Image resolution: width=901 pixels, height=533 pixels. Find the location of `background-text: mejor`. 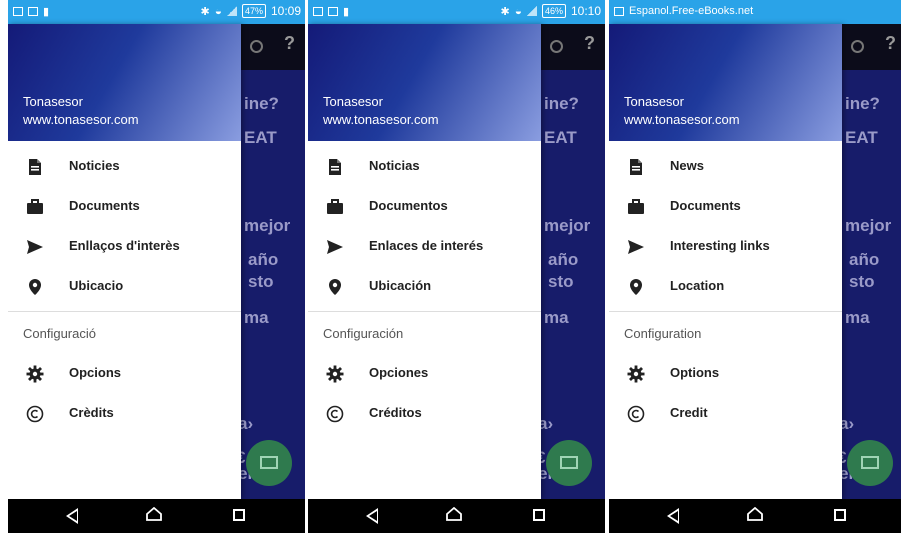

background-text: mejor is located at coordinates (267, 225).